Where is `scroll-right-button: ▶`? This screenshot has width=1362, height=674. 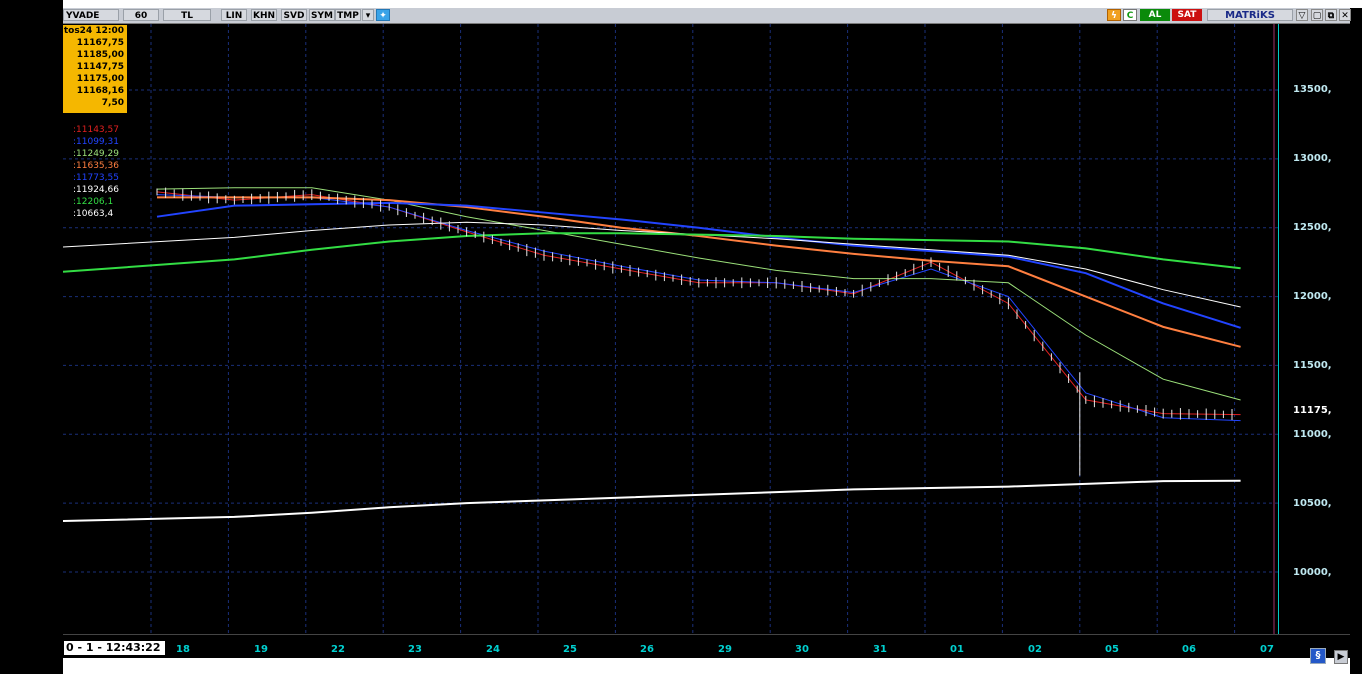 scroll-right-button: ▶ is located at coordinates (1341, 657).